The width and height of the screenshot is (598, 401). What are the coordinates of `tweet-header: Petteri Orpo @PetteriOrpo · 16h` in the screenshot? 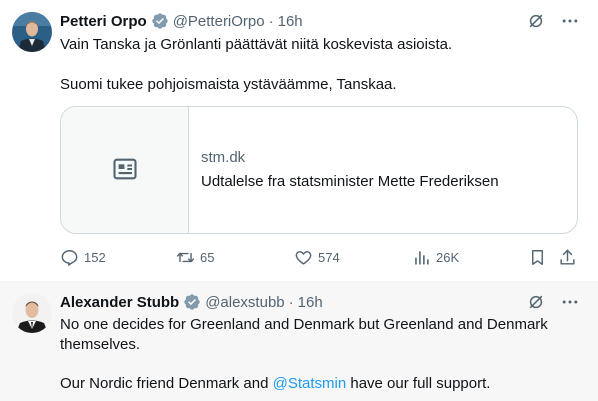 It's located at (181, 21).